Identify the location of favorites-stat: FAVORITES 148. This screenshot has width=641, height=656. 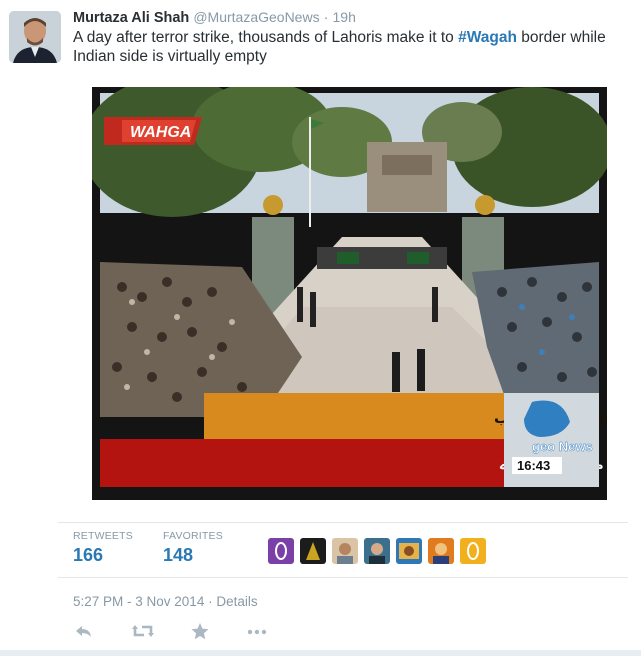
(193, 548).